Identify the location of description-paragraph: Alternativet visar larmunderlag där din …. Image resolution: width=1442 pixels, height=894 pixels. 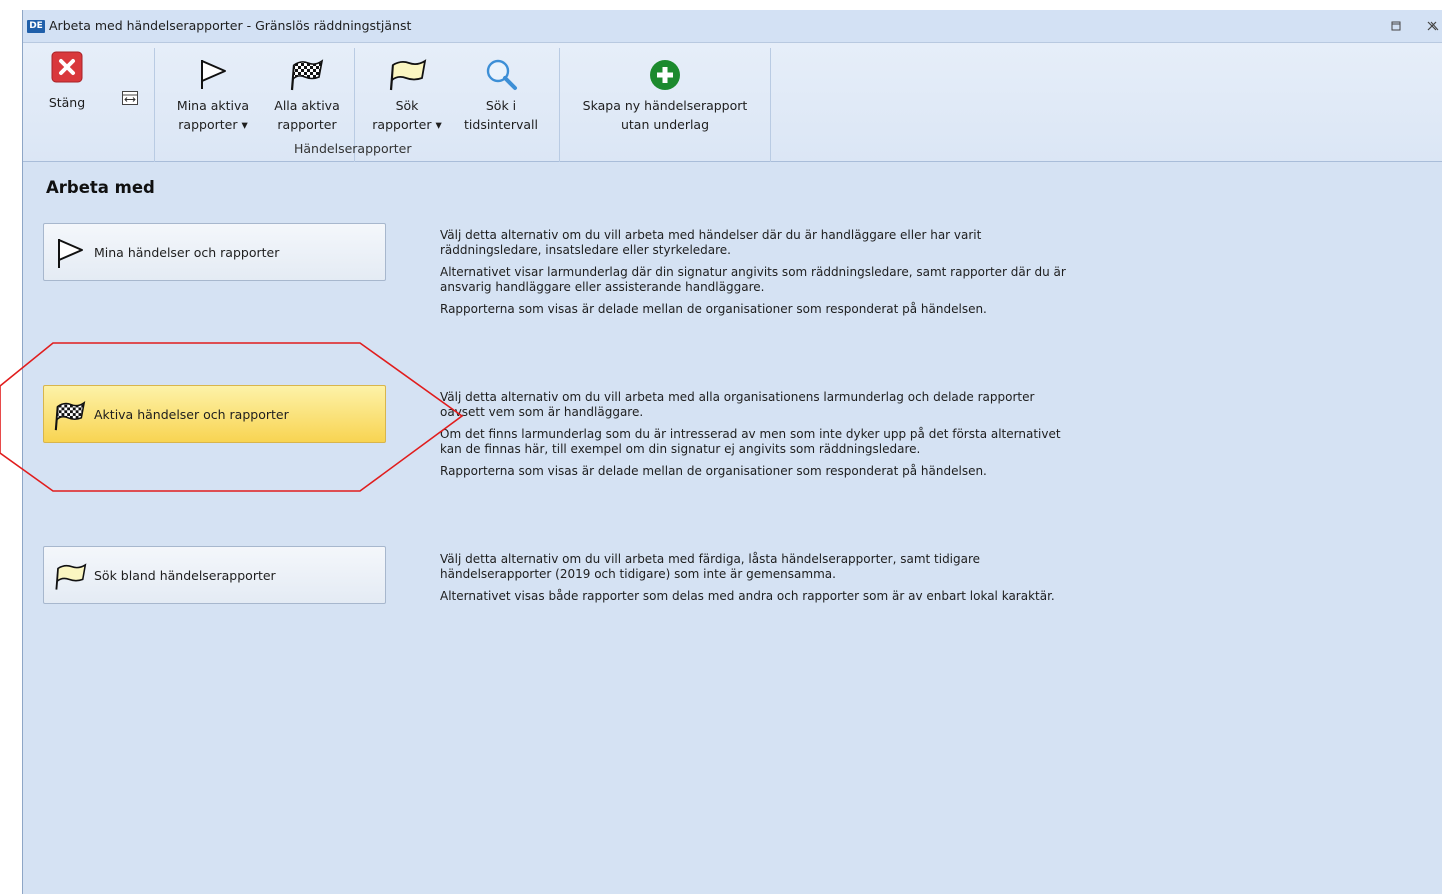
(753, 279).